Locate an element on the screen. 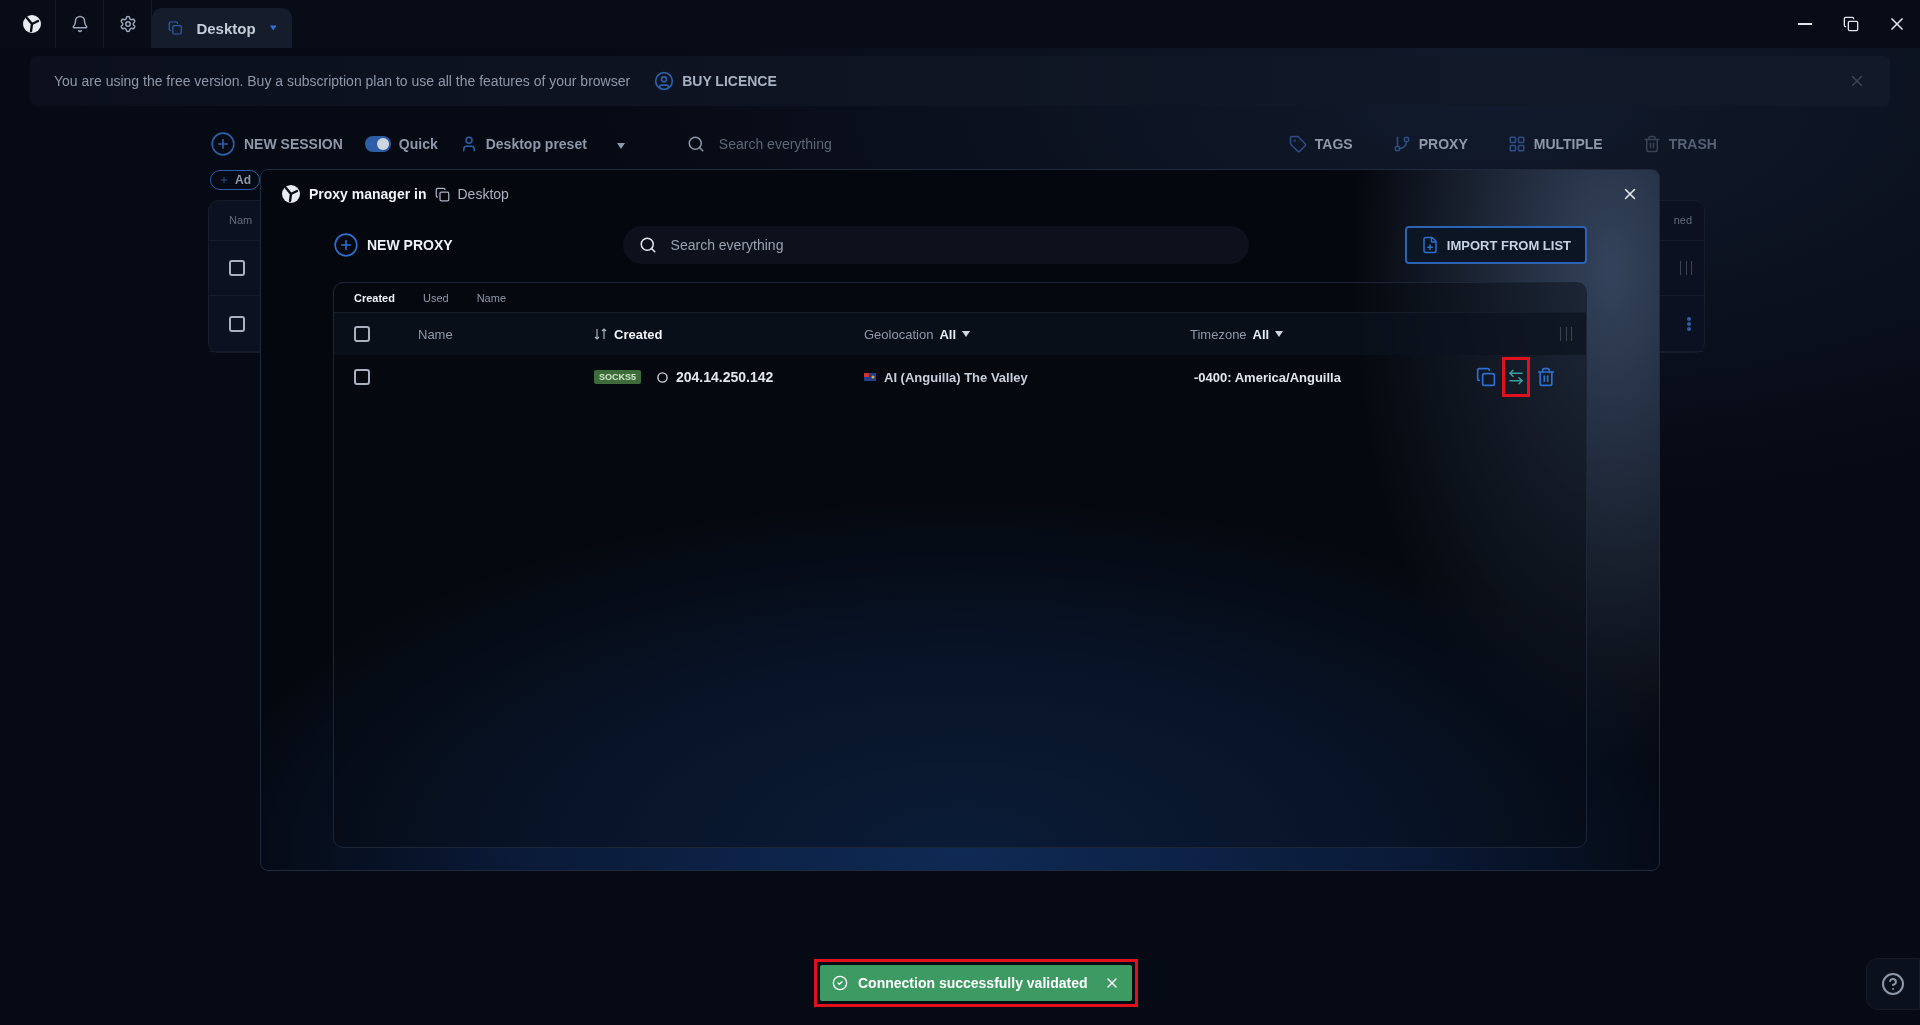  validate-button is located at coordinates (1516, 377).